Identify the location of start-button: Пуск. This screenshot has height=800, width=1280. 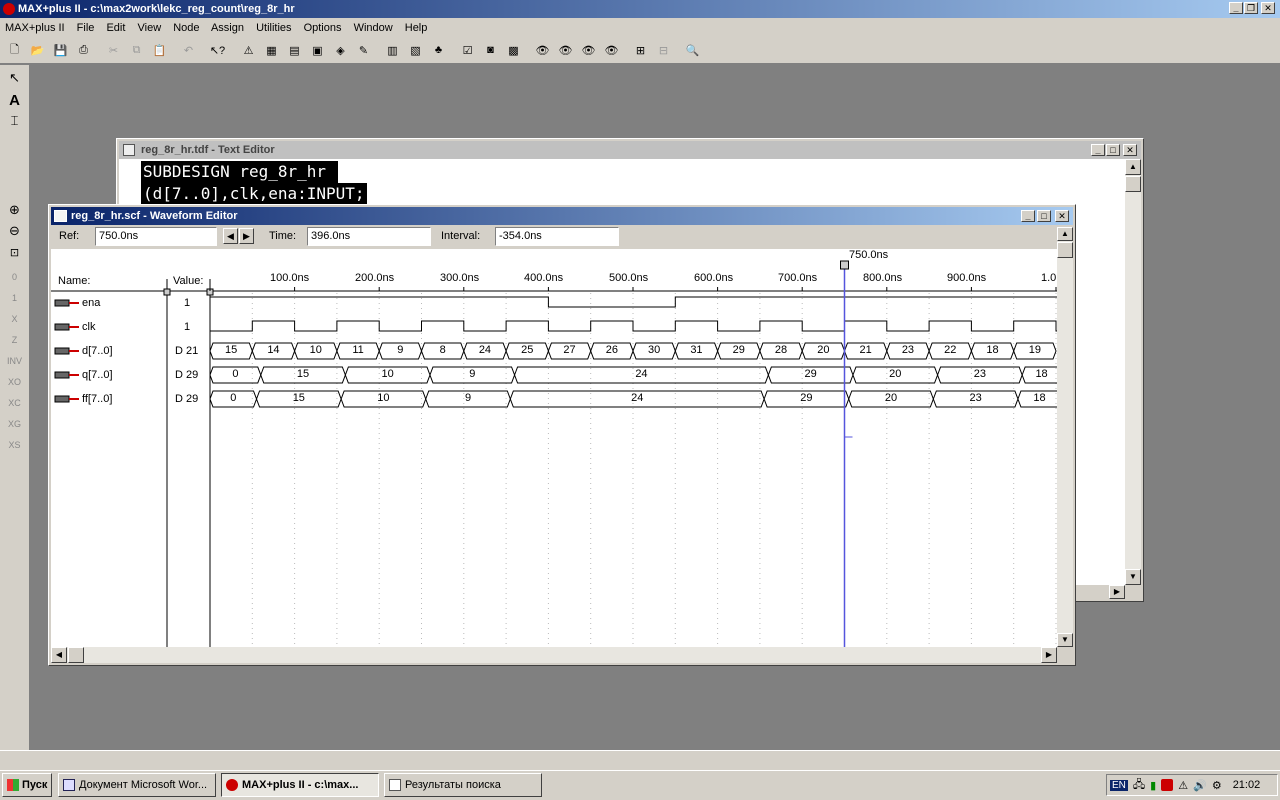
(27, 785).